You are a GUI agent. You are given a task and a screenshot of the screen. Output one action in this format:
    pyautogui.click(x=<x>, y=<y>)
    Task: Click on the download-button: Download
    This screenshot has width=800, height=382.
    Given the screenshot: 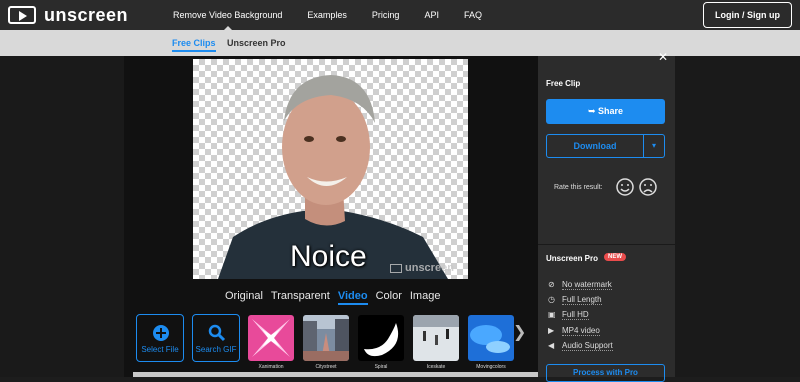 What is the action you would take?
    pyautogui.click(x=595, y=146)
    